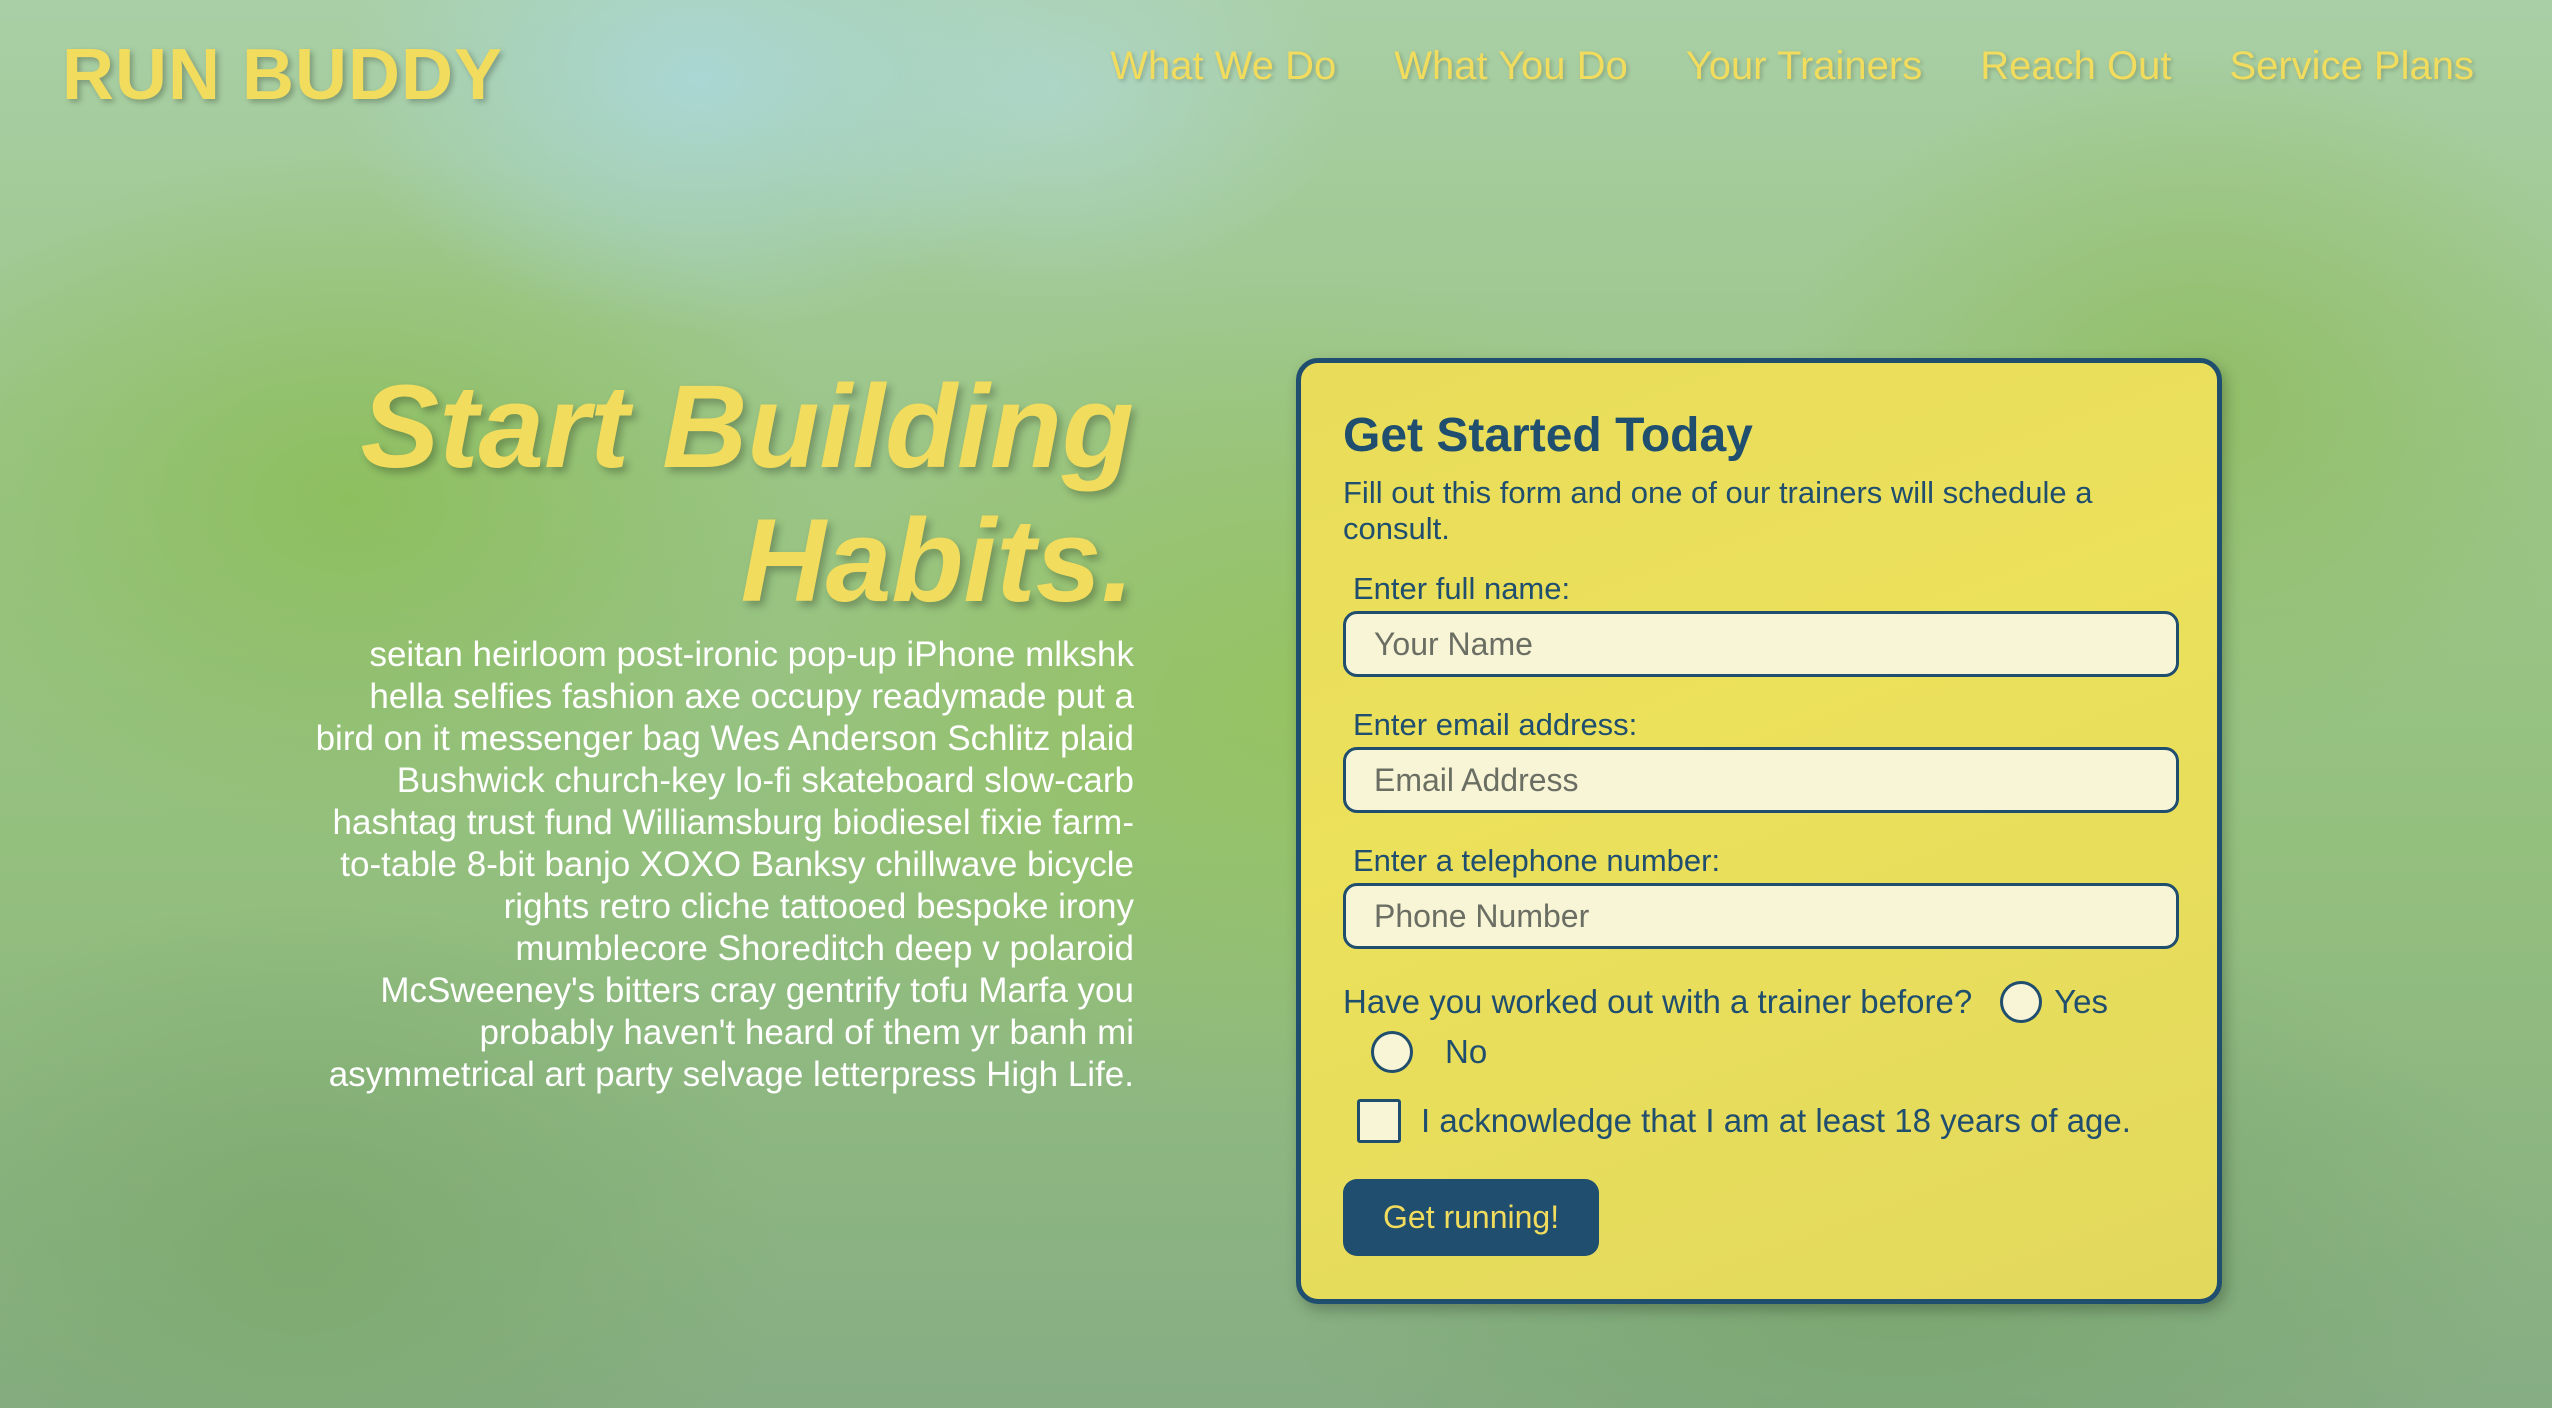 The width and height of the screenshot is (2552, 1408). I want to click on nav-link-what-you-do: What You Do, so click(1511, 66).